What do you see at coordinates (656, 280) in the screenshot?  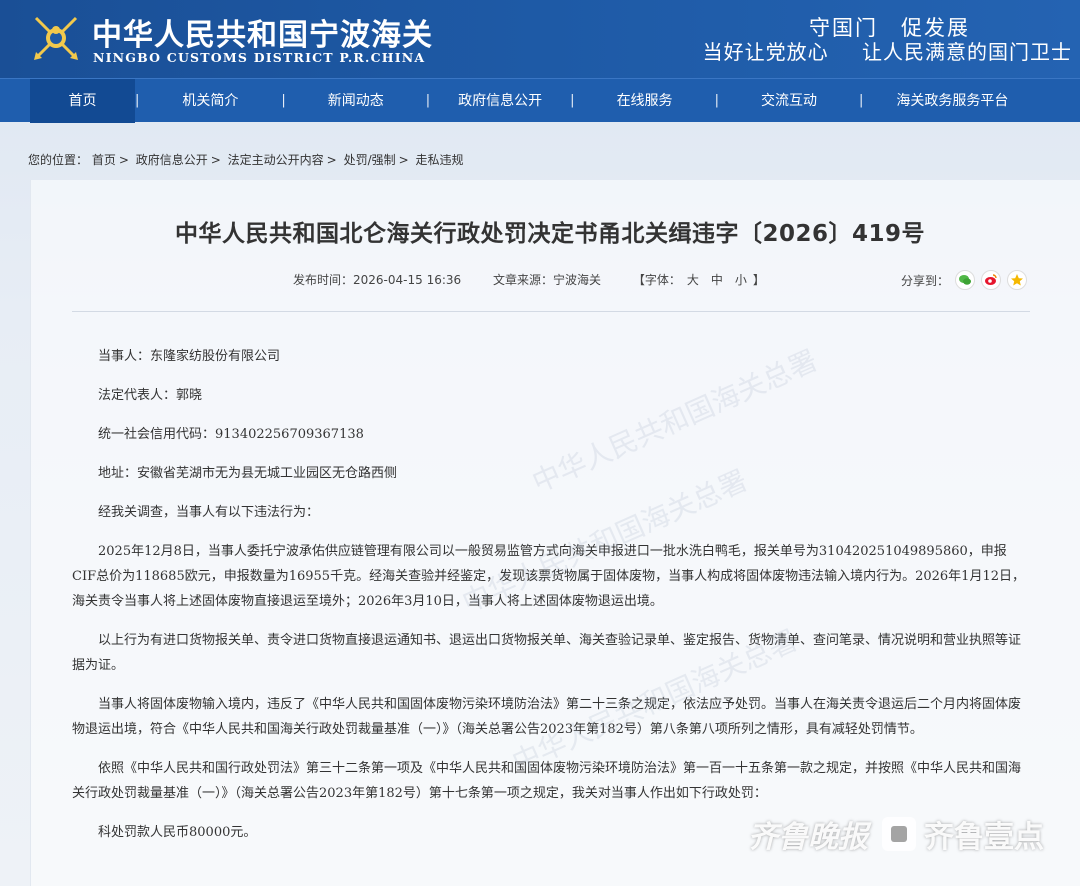 I see `font-label: 【字体：` at bounding box center [656, 280].